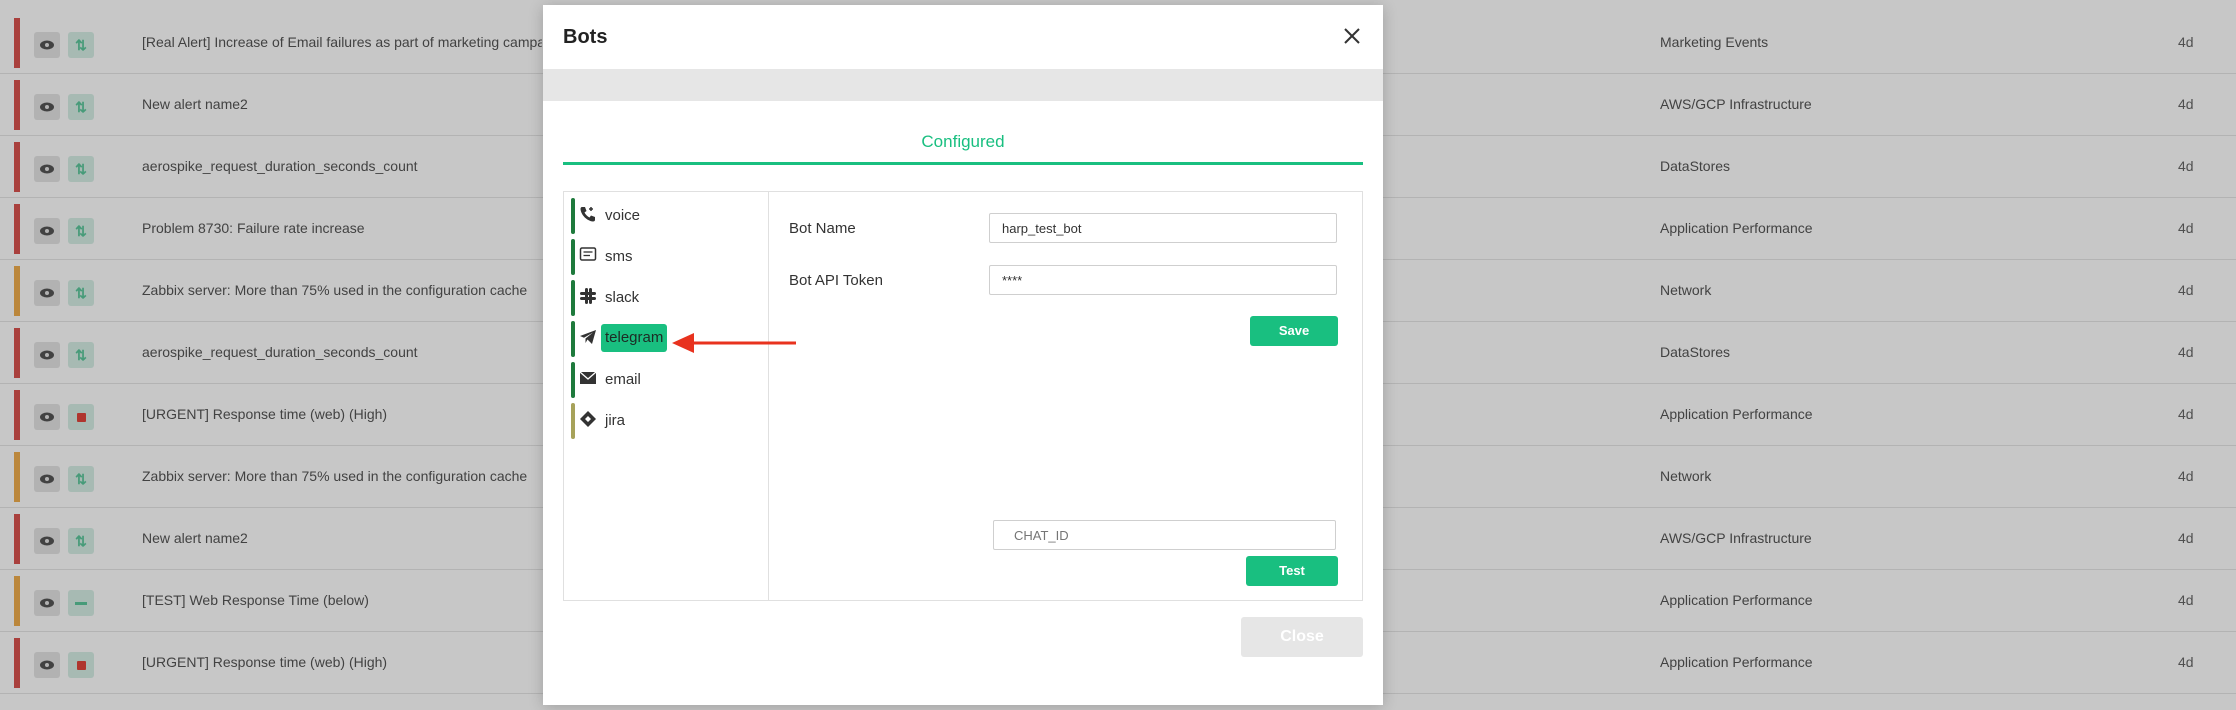 This screenshot has height=710, width=2236. Describe the element at coordinates (619, 256) in the screenshot. I see `channel-label: sms` at that location.